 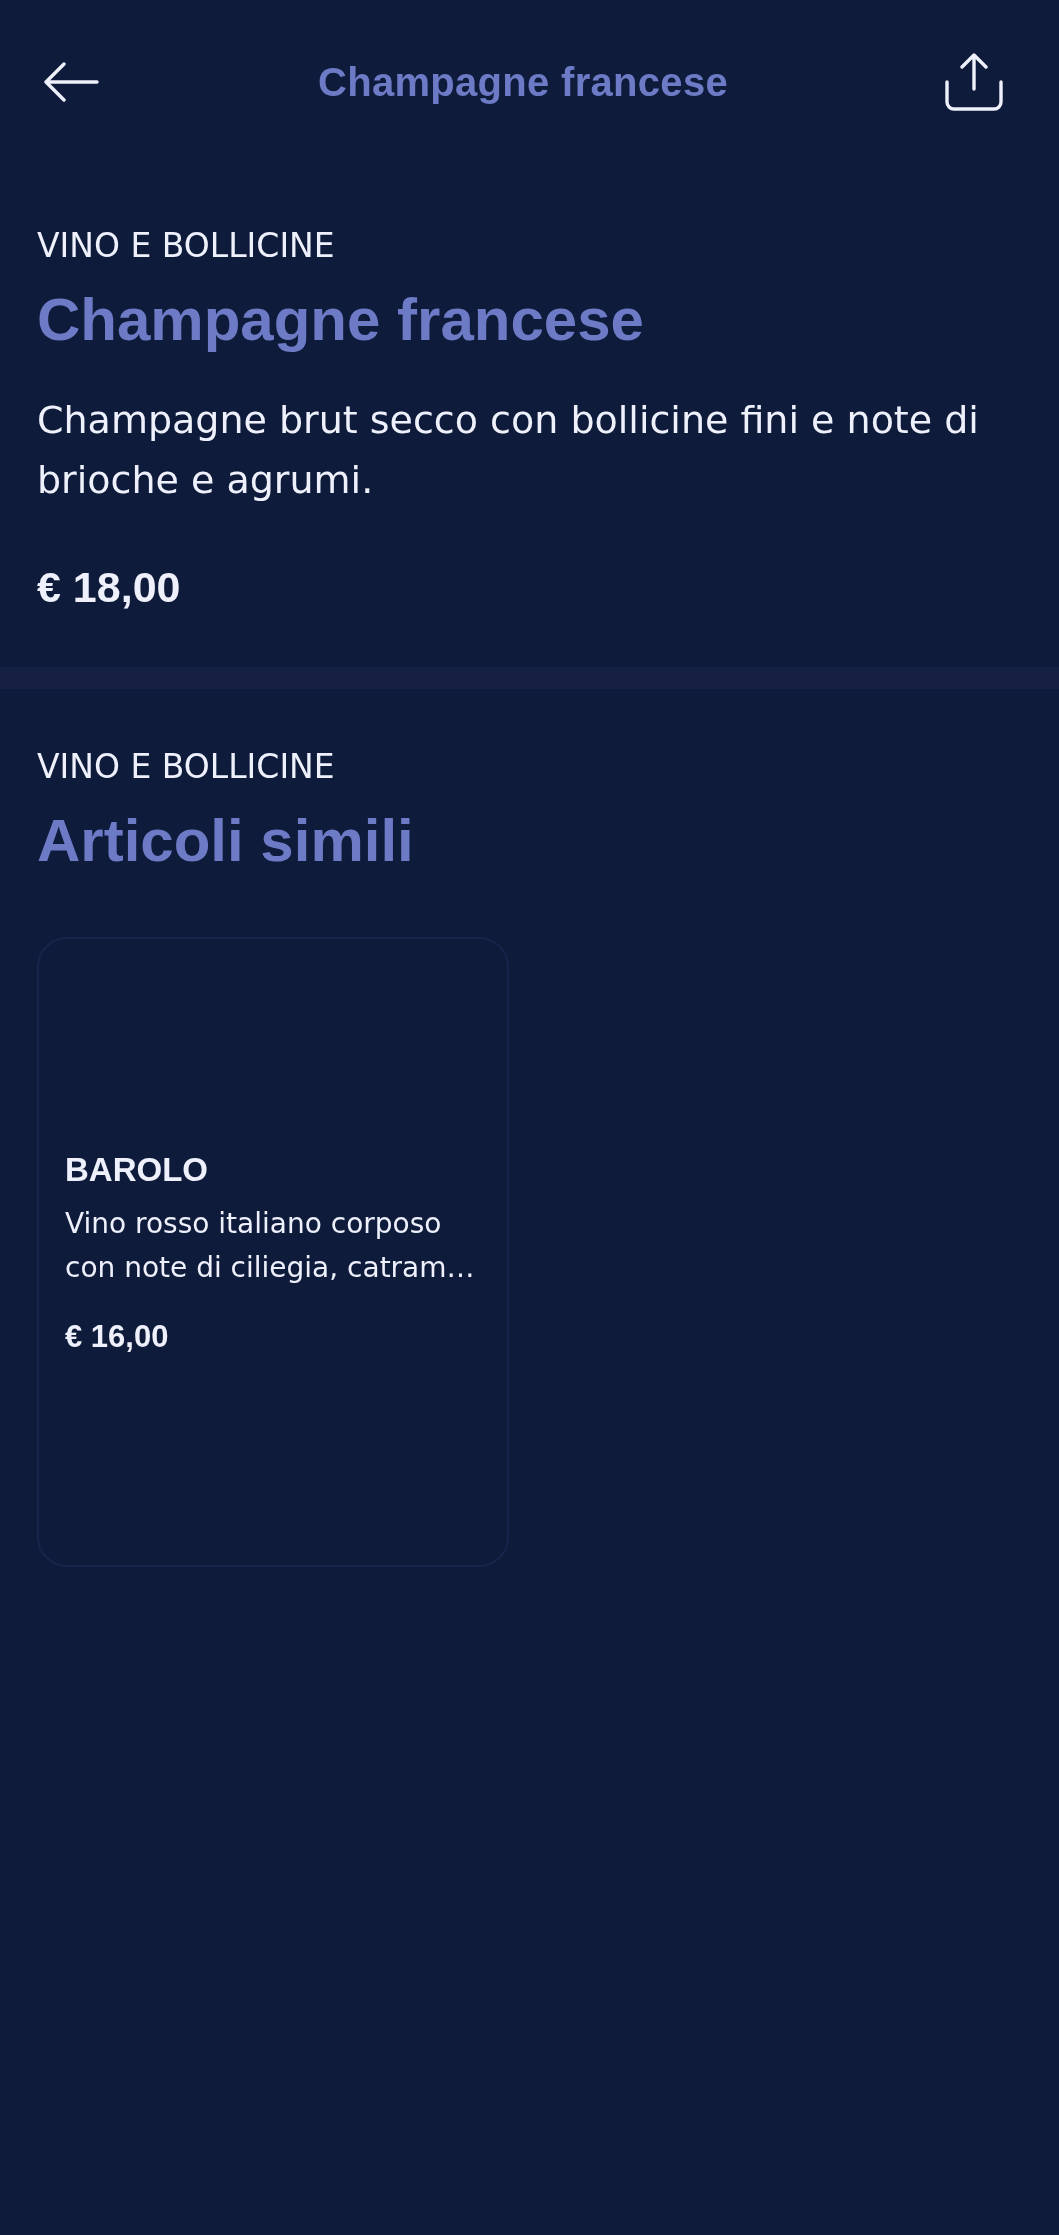 What do you see at coordinates (508, 450) in the screenshot?
I see `product-description: Champagne brut secco con bollicine fini e note di brioche e agrumi.` at bounding box center [508, 450].